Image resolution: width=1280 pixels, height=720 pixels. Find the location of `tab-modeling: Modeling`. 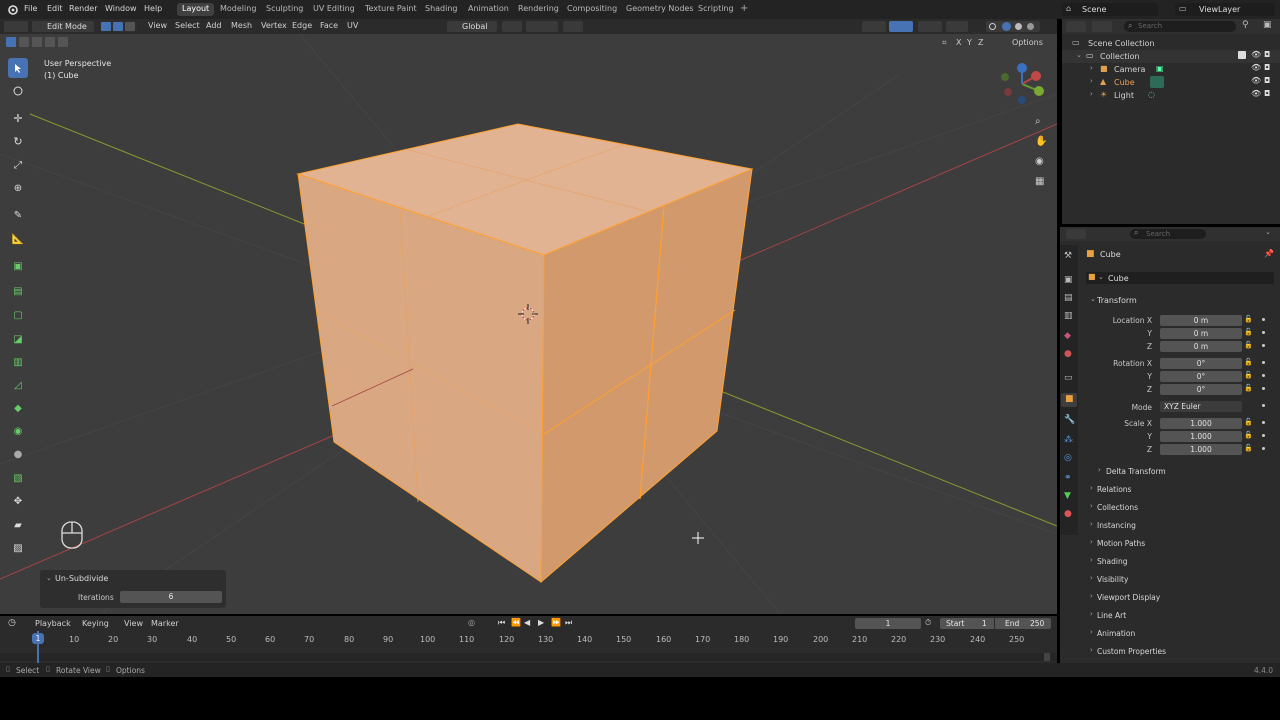

tab-modeling: Modeling is located at coordinates (238, 9).